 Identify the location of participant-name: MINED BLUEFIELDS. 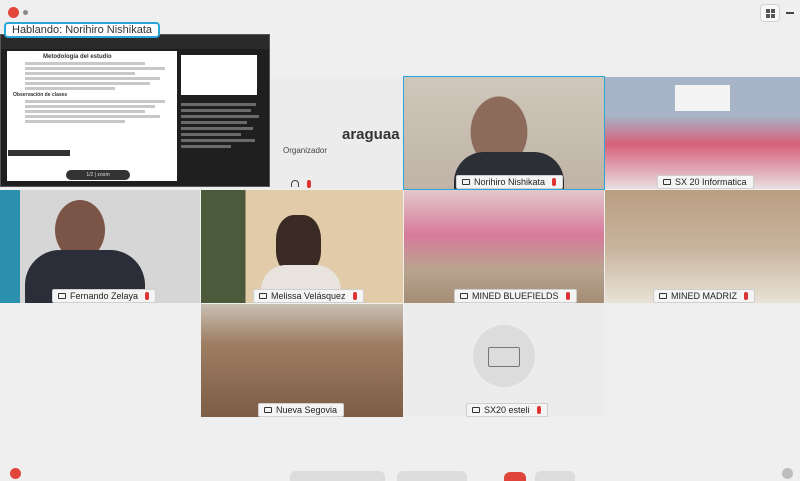
(515, 296).